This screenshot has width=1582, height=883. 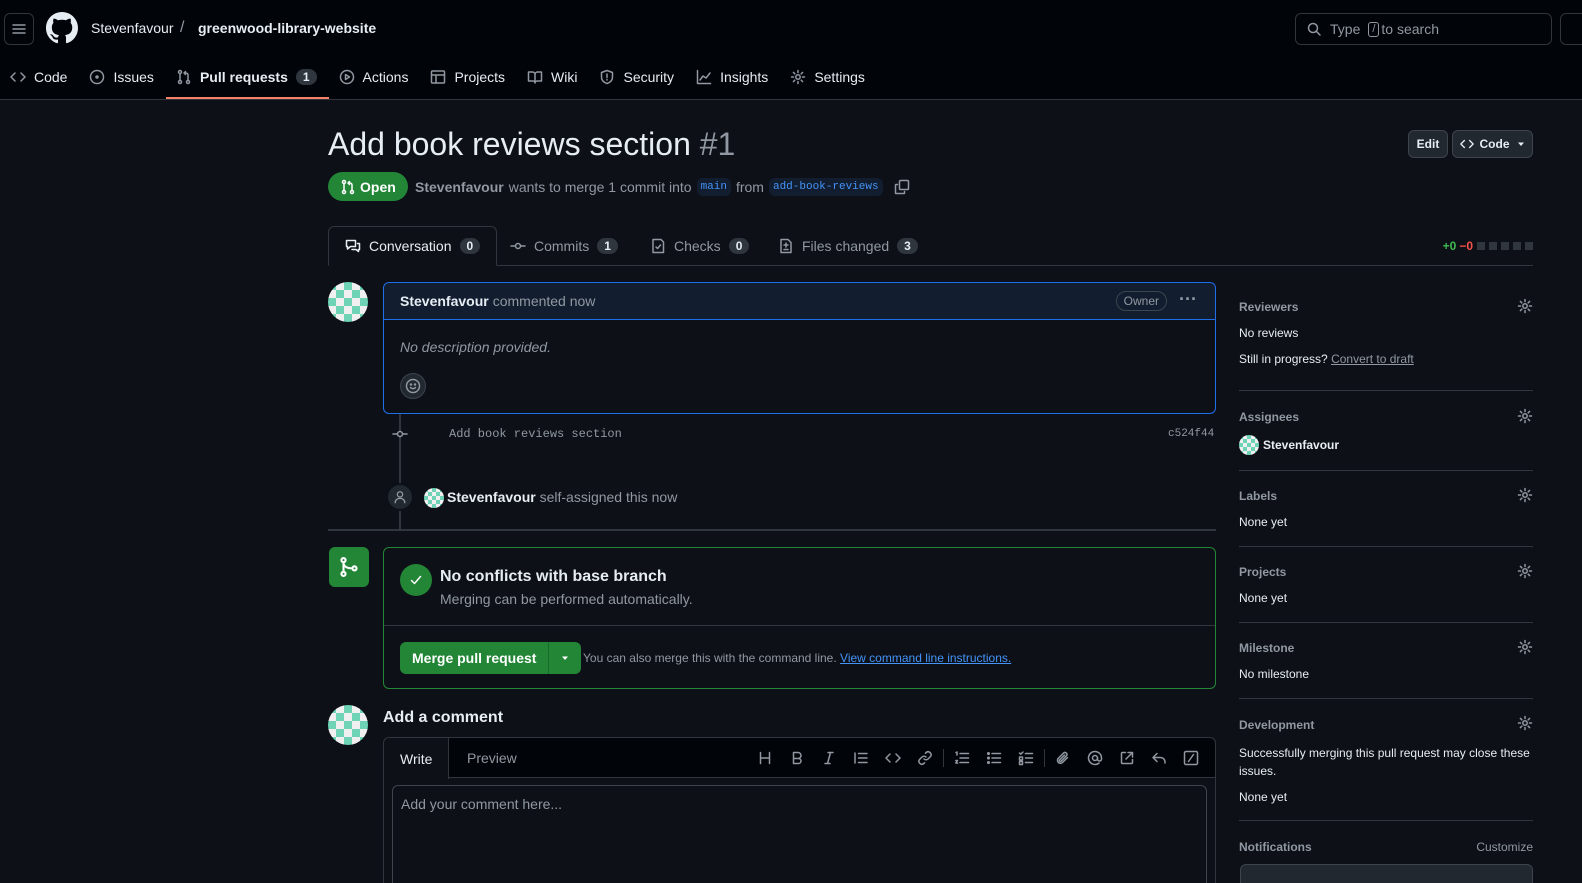 I want to click on milestone-heading: Milestone, so click(x=1266, y=648).